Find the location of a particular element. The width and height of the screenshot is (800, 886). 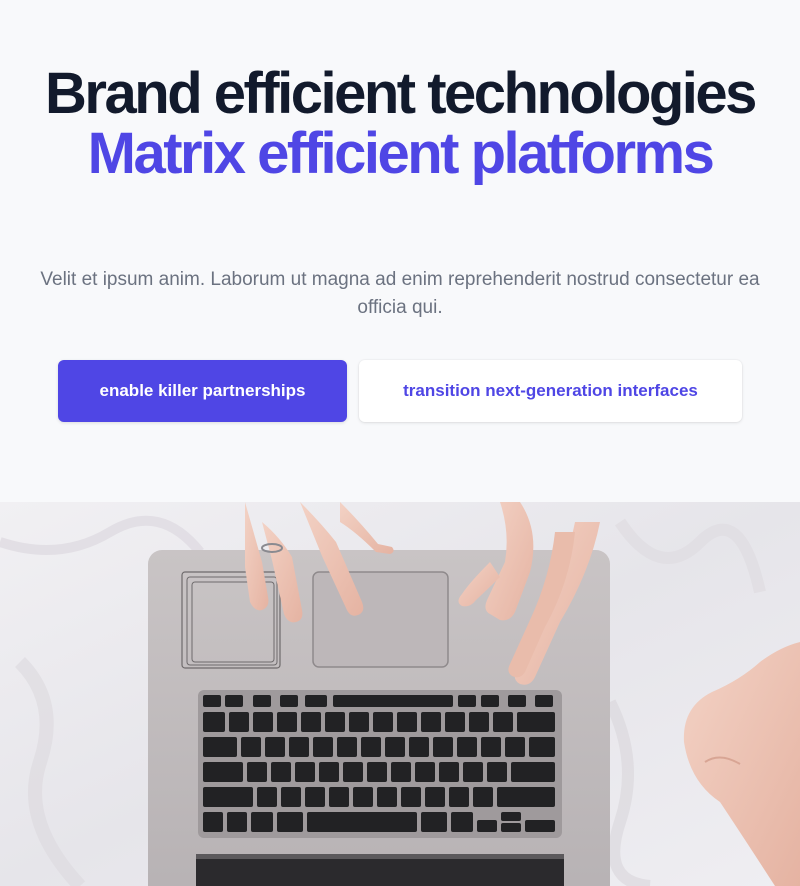

secondary-cta-button: transition next-generation interfaces is located at coordinates (550, 391).